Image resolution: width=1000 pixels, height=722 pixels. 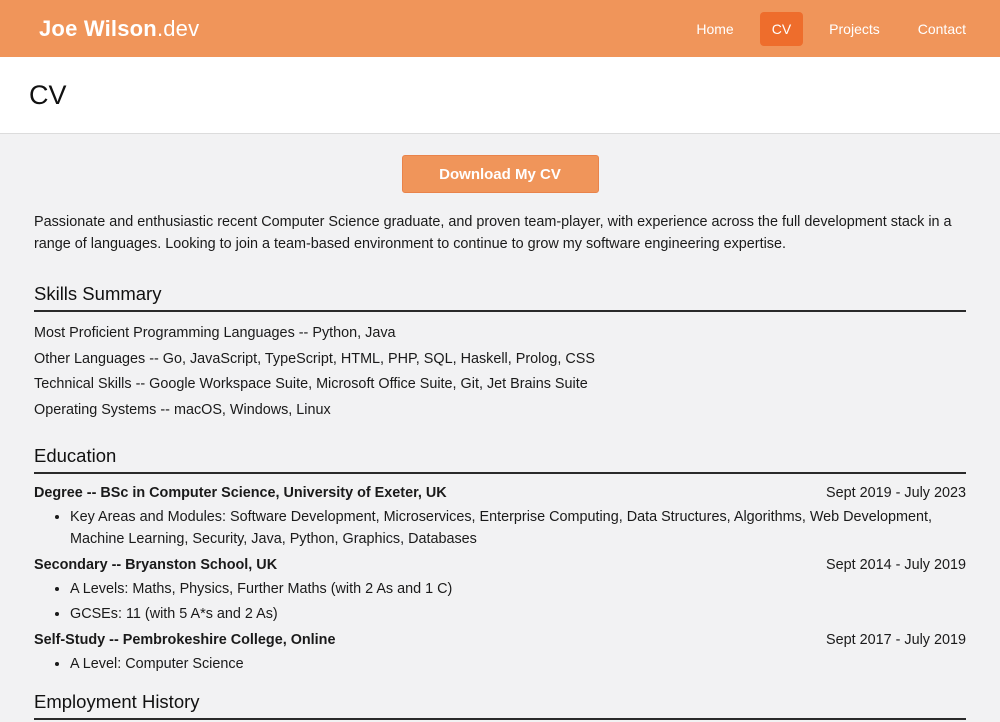 I want to click on education-point: A Level: Computer Science, so click(x=518, y=664).